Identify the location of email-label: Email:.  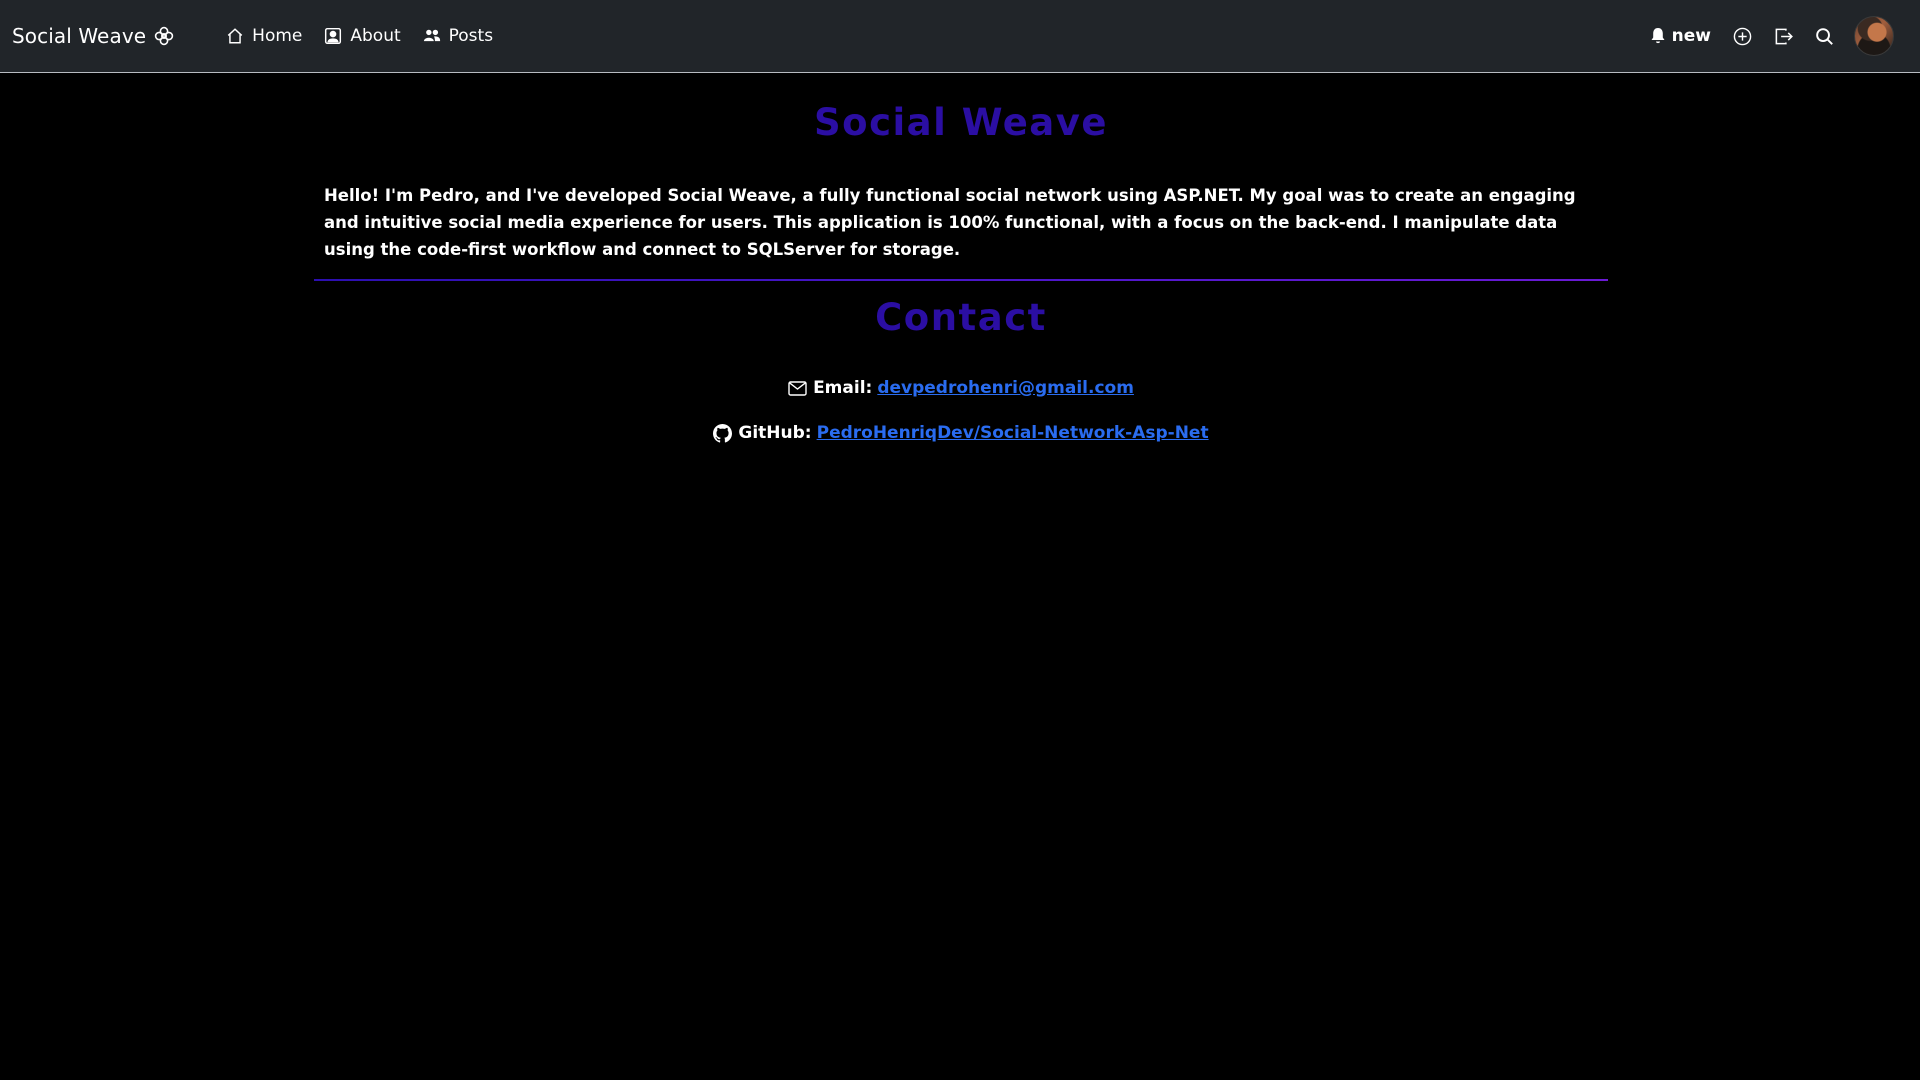
(843, 388).